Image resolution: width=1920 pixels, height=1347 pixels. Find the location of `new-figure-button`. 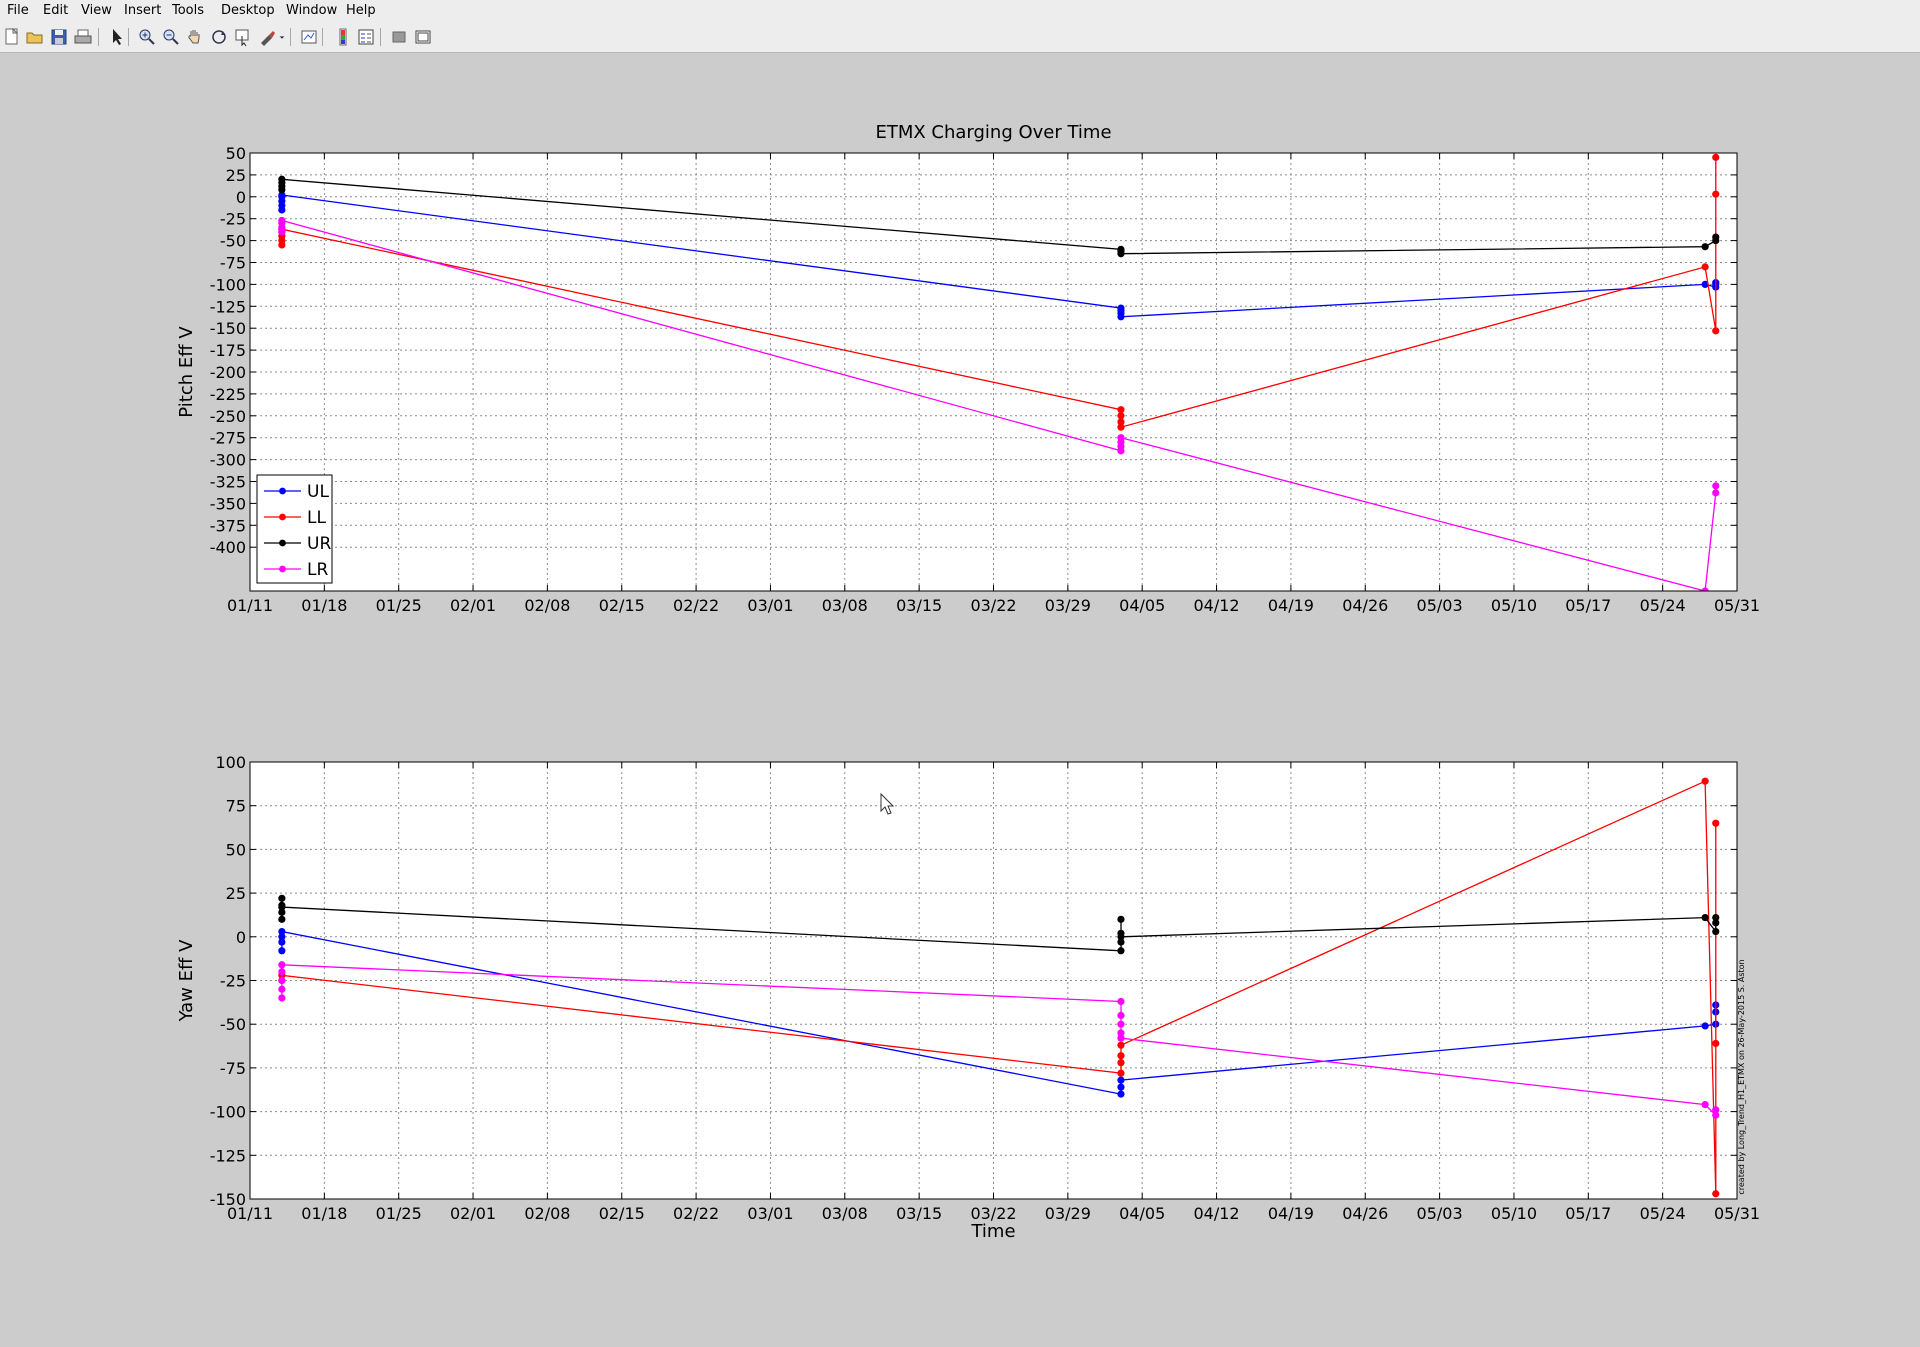

new-figure-button is located at coordinates (12, 37).